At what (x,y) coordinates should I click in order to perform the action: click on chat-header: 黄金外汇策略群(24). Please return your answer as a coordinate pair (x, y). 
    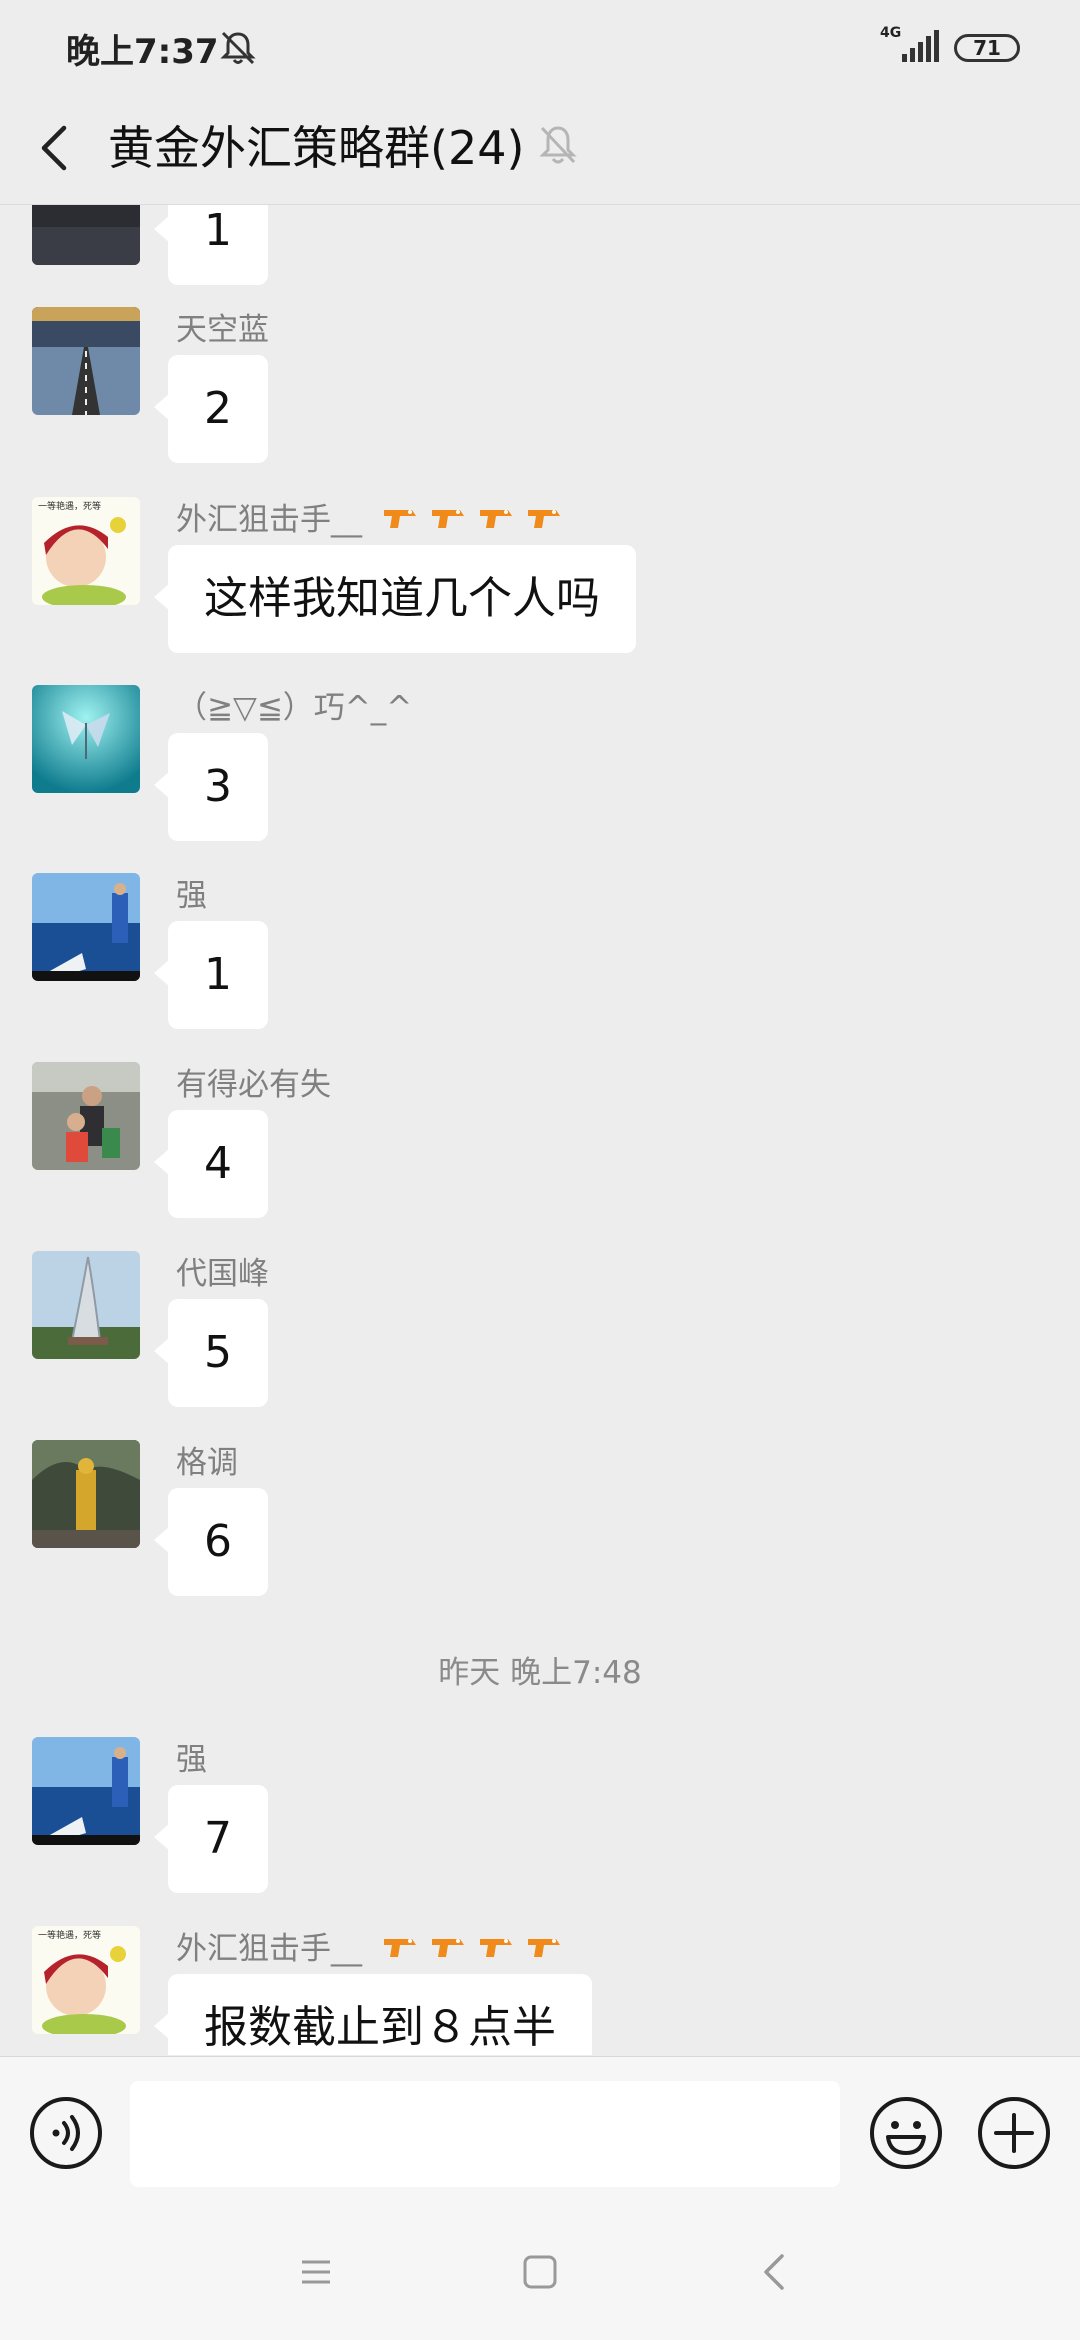
    Looking at the image, I should click on (540, 148).